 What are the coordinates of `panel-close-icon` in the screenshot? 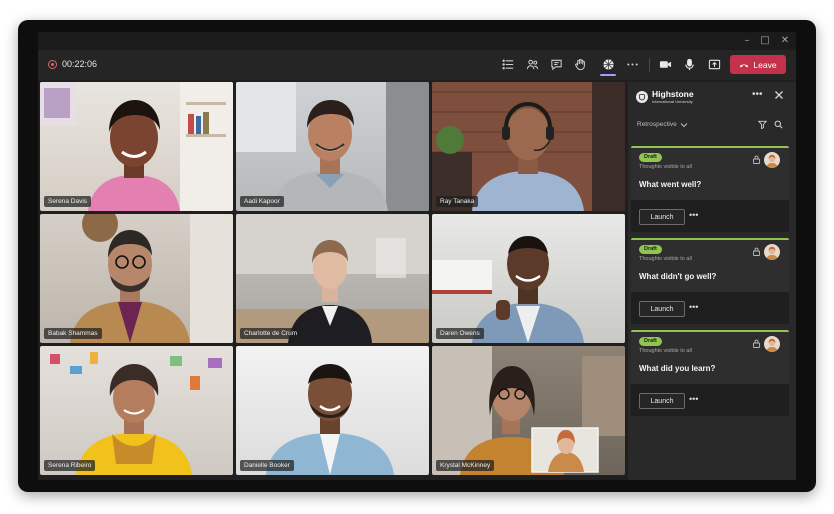 It's located at (779, 95).